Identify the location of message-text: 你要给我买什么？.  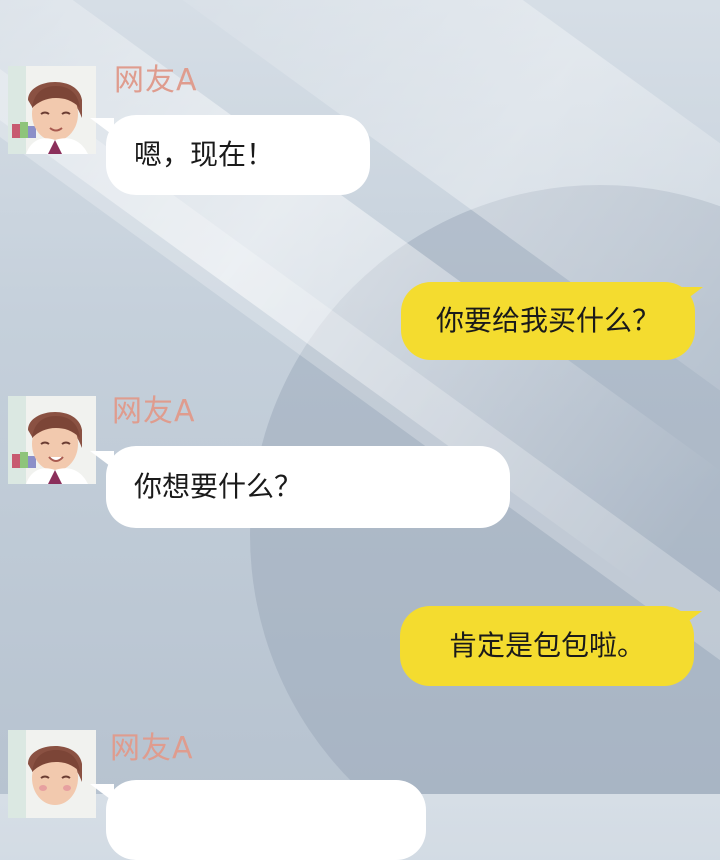
(547, 320).